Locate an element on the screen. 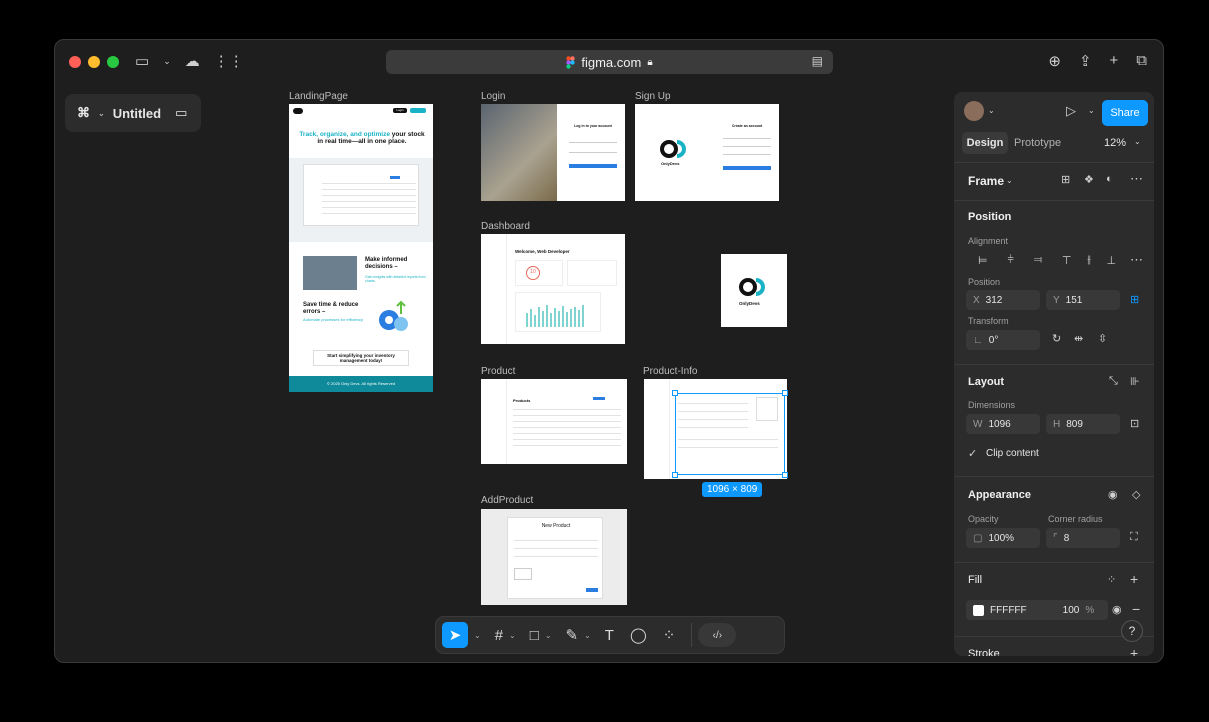  grid-apps-icon: ⋮⋮ is located at coordinates (229, 61).